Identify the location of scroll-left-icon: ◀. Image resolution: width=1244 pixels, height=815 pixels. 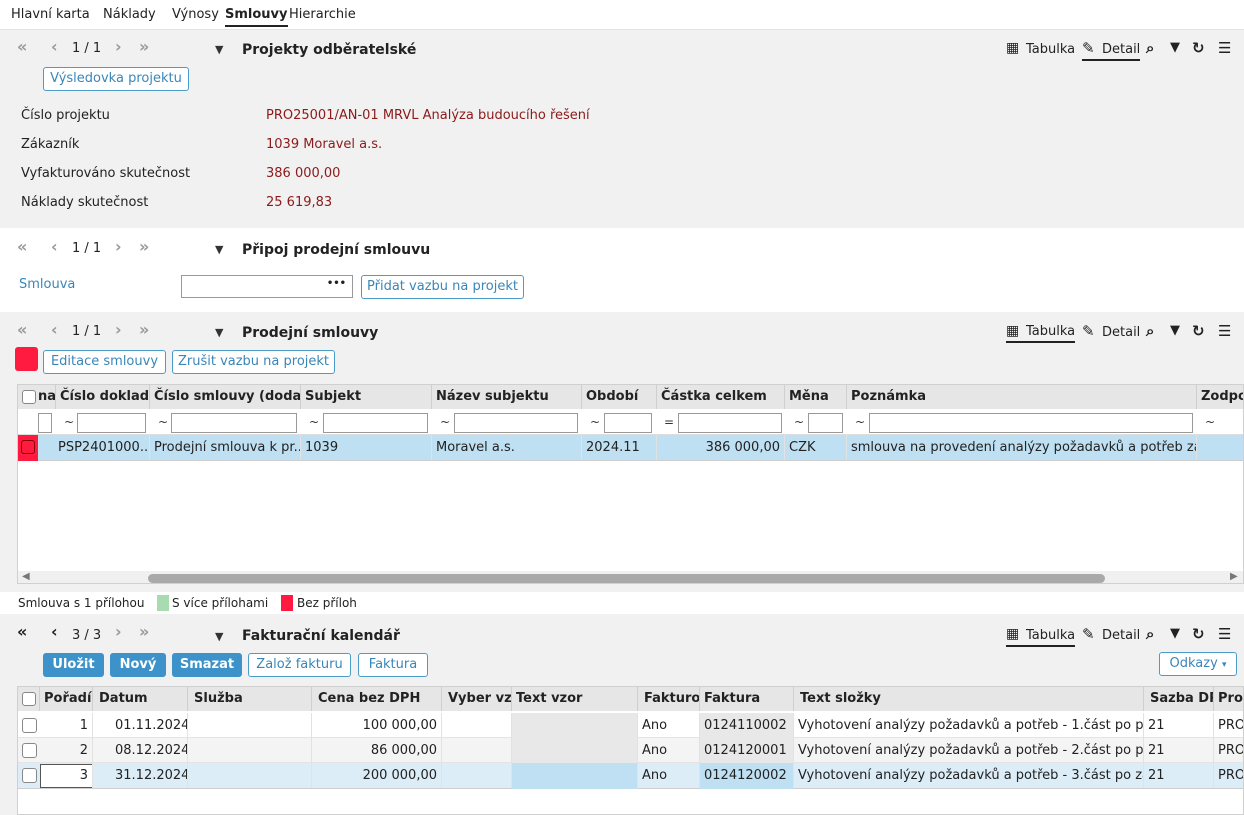
(26, 576).